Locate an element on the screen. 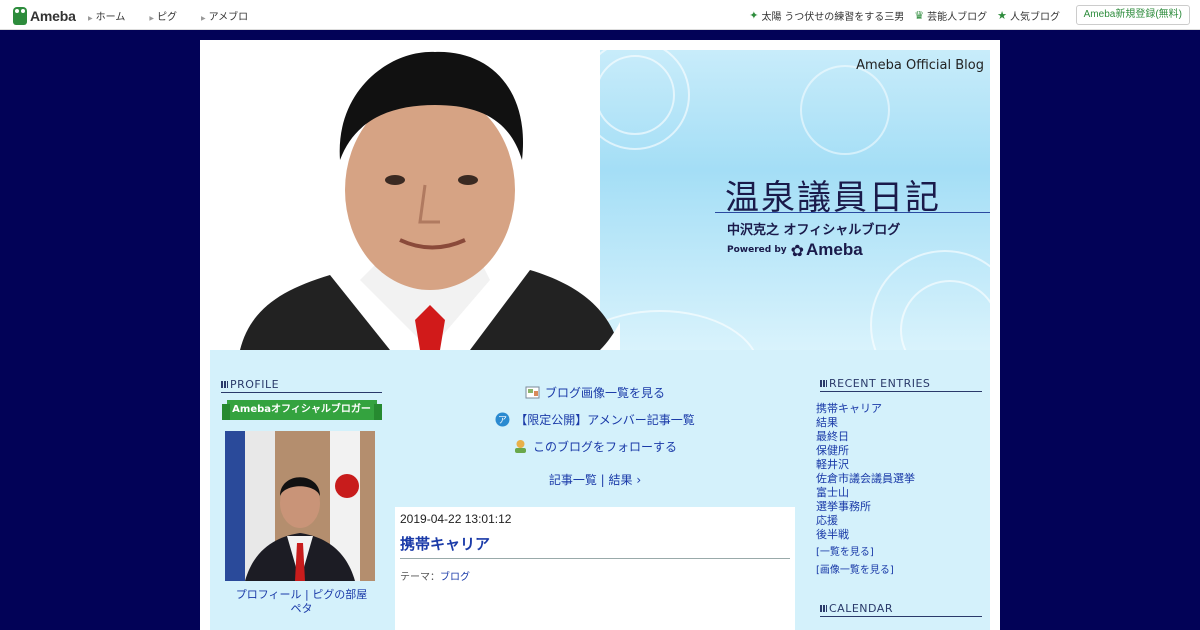 This screenshot has width=1200, height=630. follow-link: このブログをフォローする is located at coordinates (595, 446).